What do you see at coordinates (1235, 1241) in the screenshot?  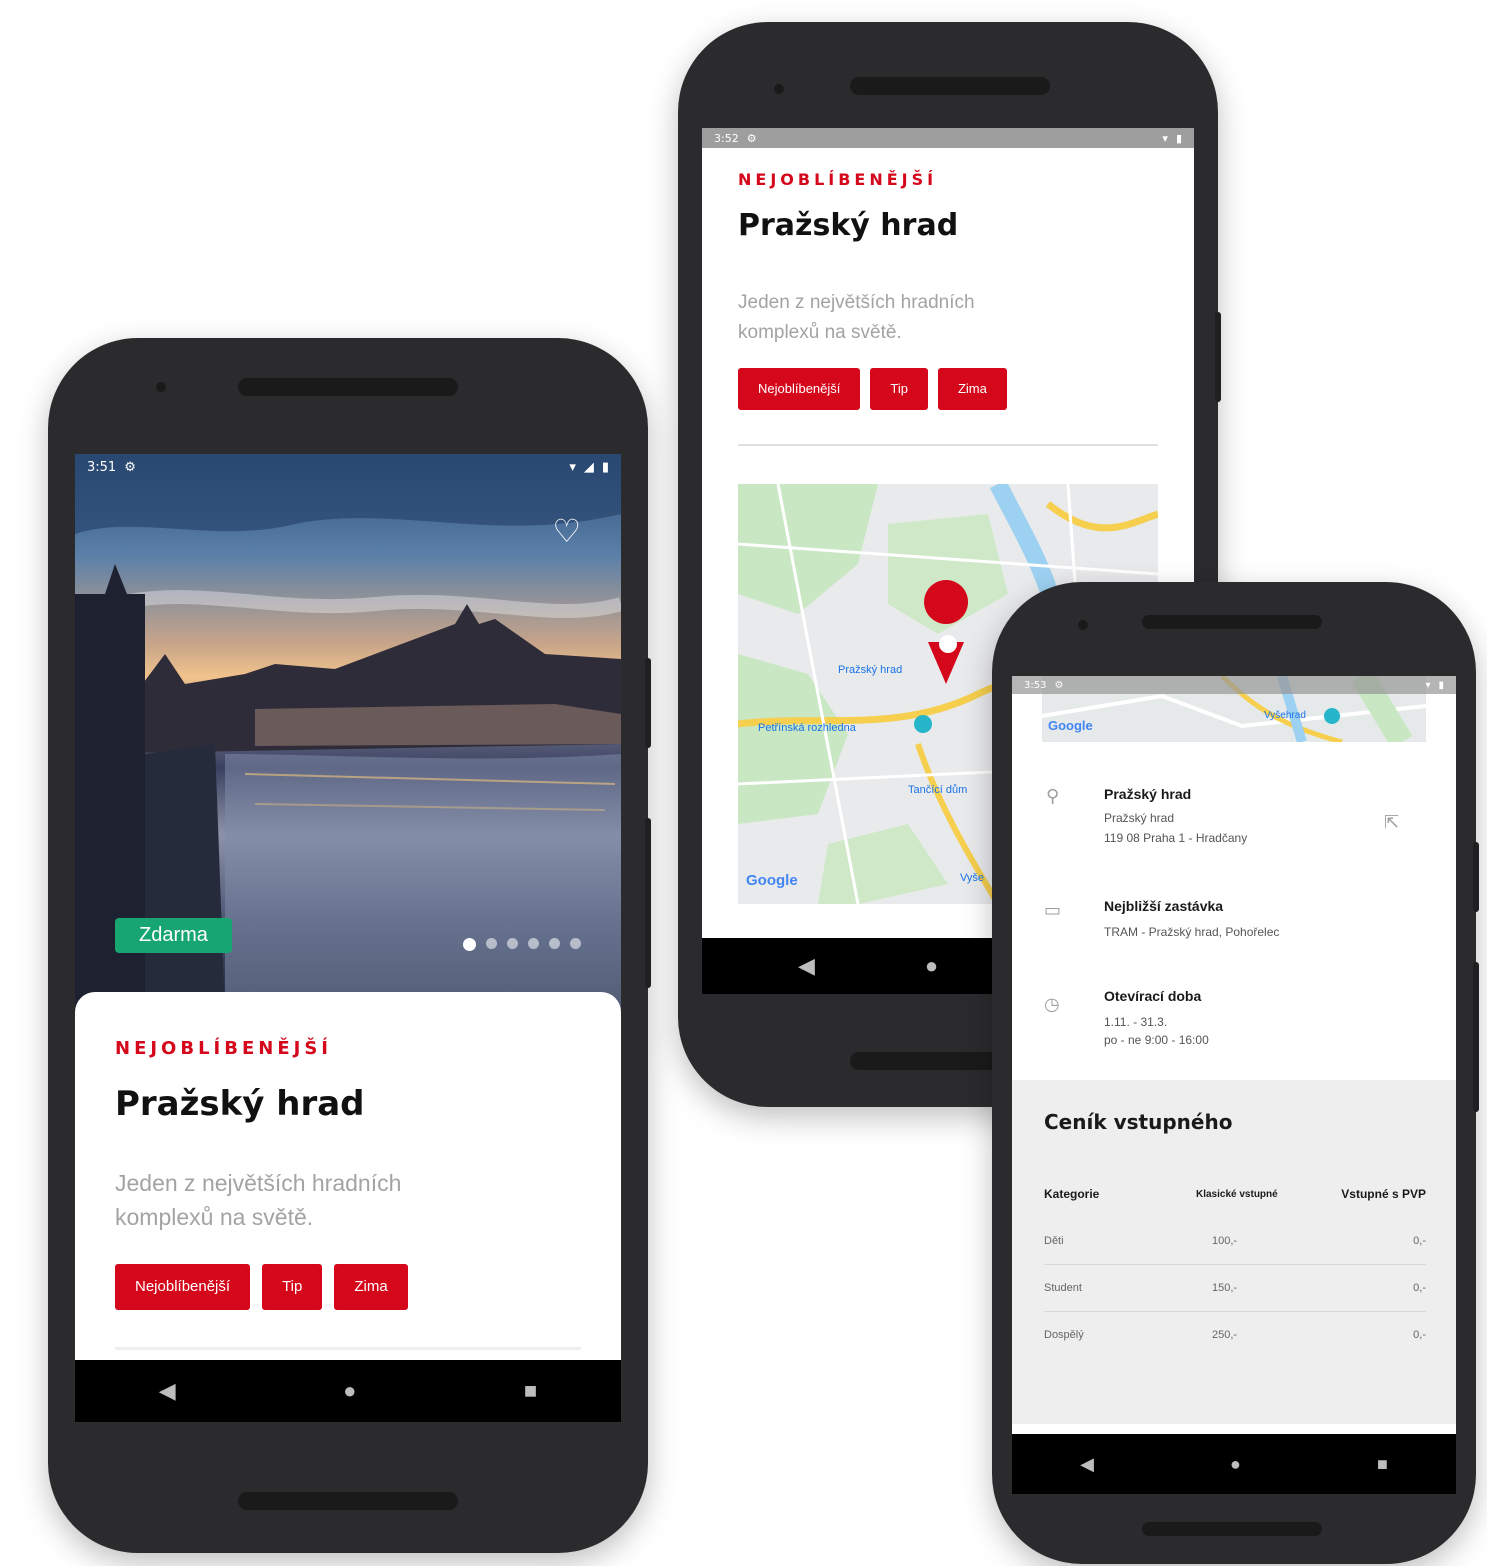 I see `table-row: Děti 100,- 0,-` at bounding box center [1235, 1241].